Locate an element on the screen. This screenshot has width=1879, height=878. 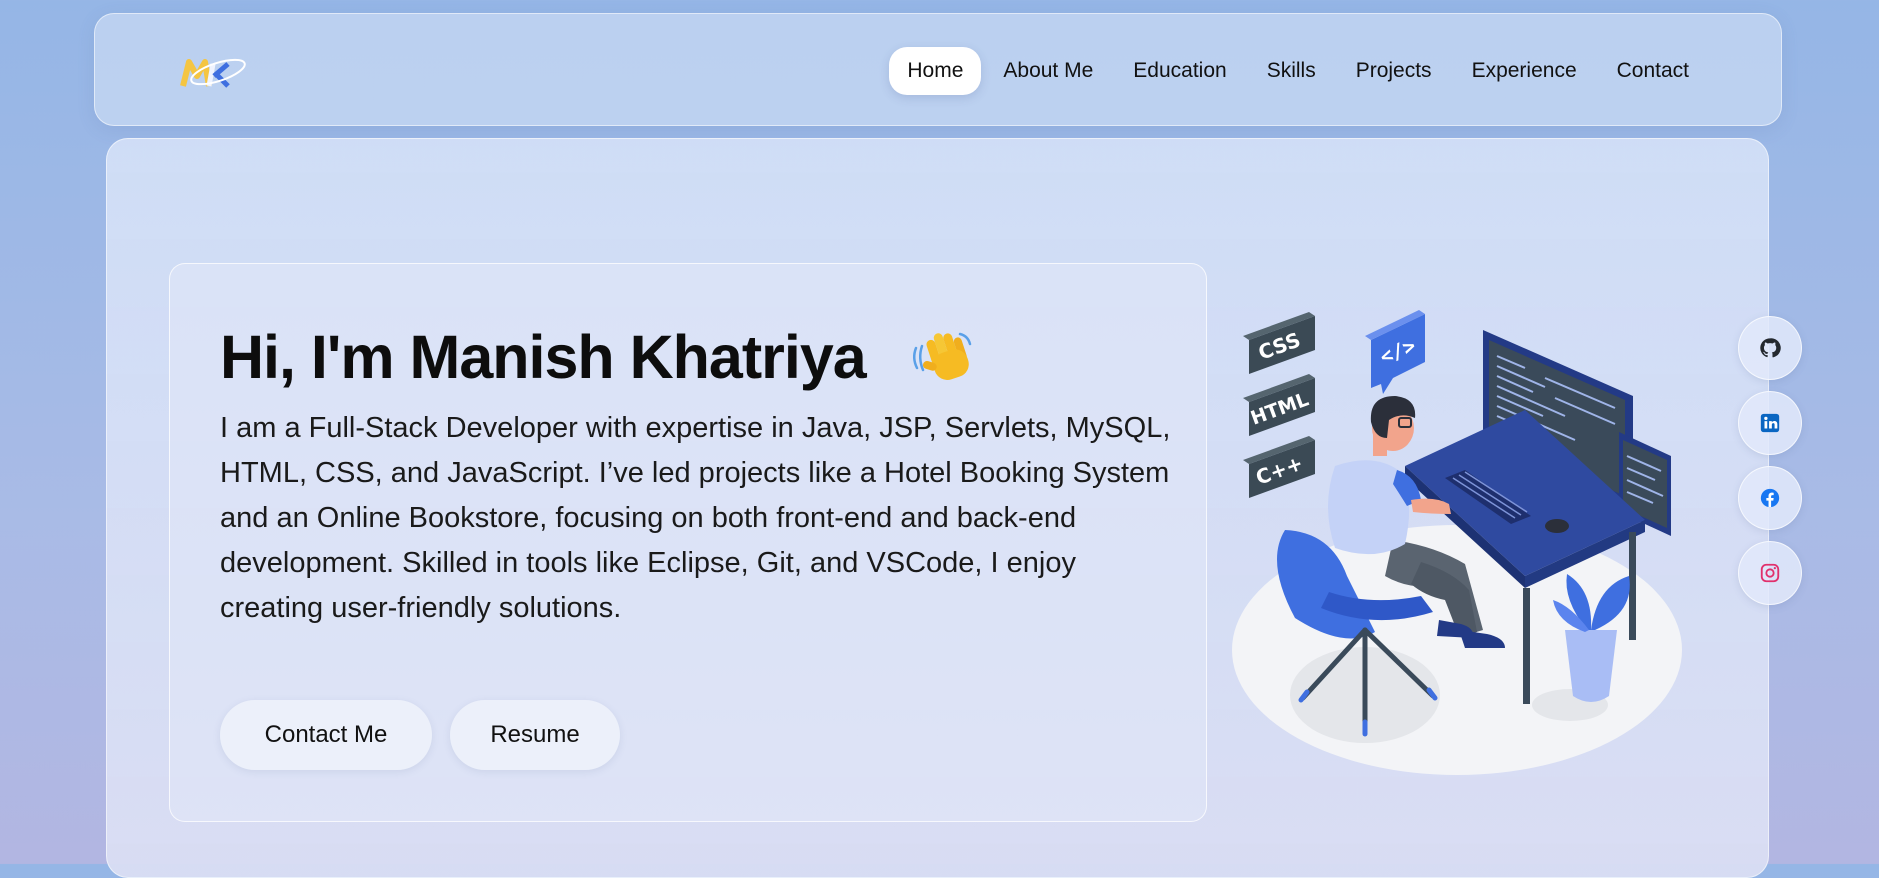
linkedin-icon is located at coordinates (1770, 423).